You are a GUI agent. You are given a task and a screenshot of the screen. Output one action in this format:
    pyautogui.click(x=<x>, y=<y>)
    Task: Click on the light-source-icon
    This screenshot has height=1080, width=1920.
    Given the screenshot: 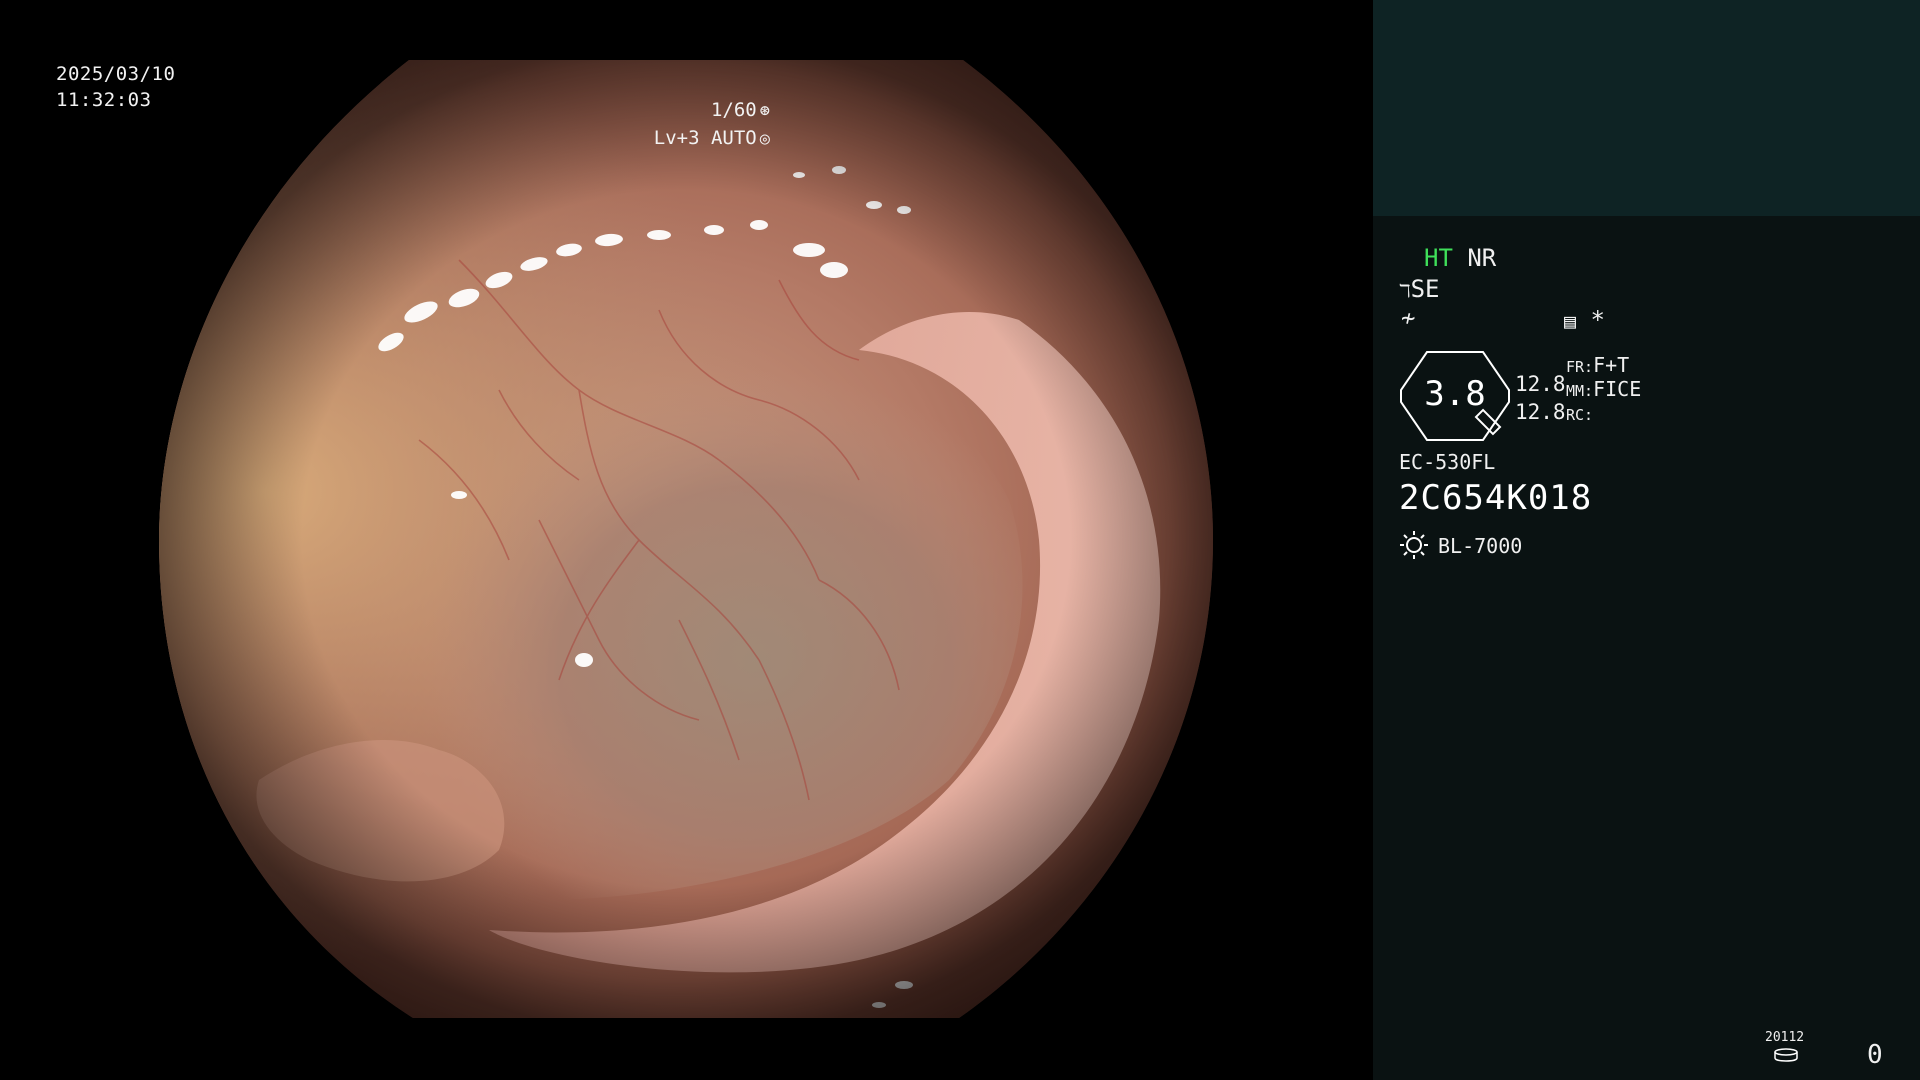 What is the action you would take?
    pyautogui.click(x=1414, y=545)
    